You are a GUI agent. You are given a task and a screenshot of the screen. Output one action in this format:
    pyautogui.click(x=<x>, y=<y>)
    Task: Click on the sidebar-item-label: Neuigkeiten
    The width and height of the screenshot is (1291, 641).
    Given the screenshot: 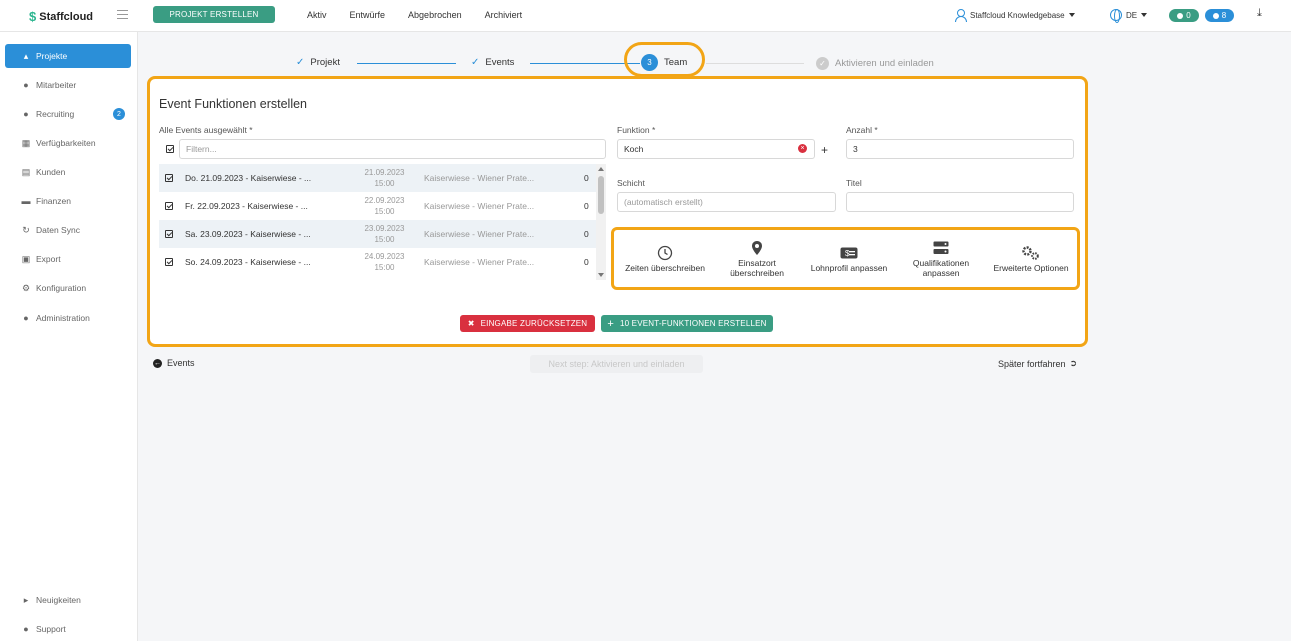 What is the action you would take?
    pyautogui.click(x=58, y=600)
    